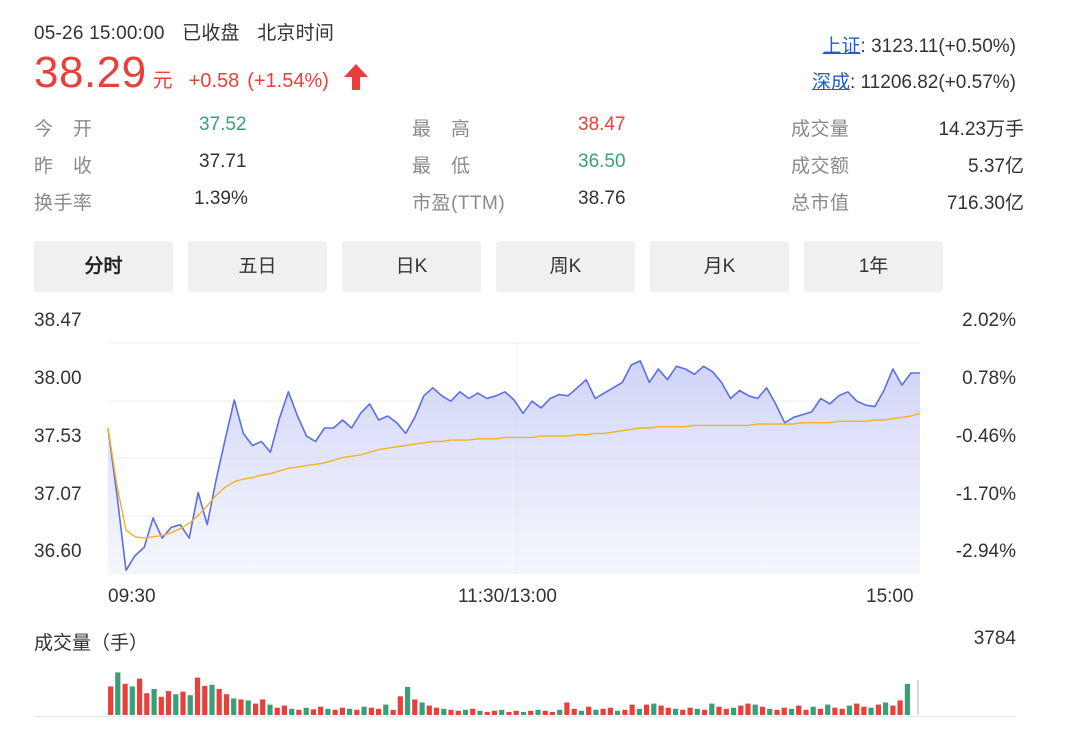  Describe the element at coordinates (994, 638) in the screenshot. I see `volume-max-label: 3784` at that location.